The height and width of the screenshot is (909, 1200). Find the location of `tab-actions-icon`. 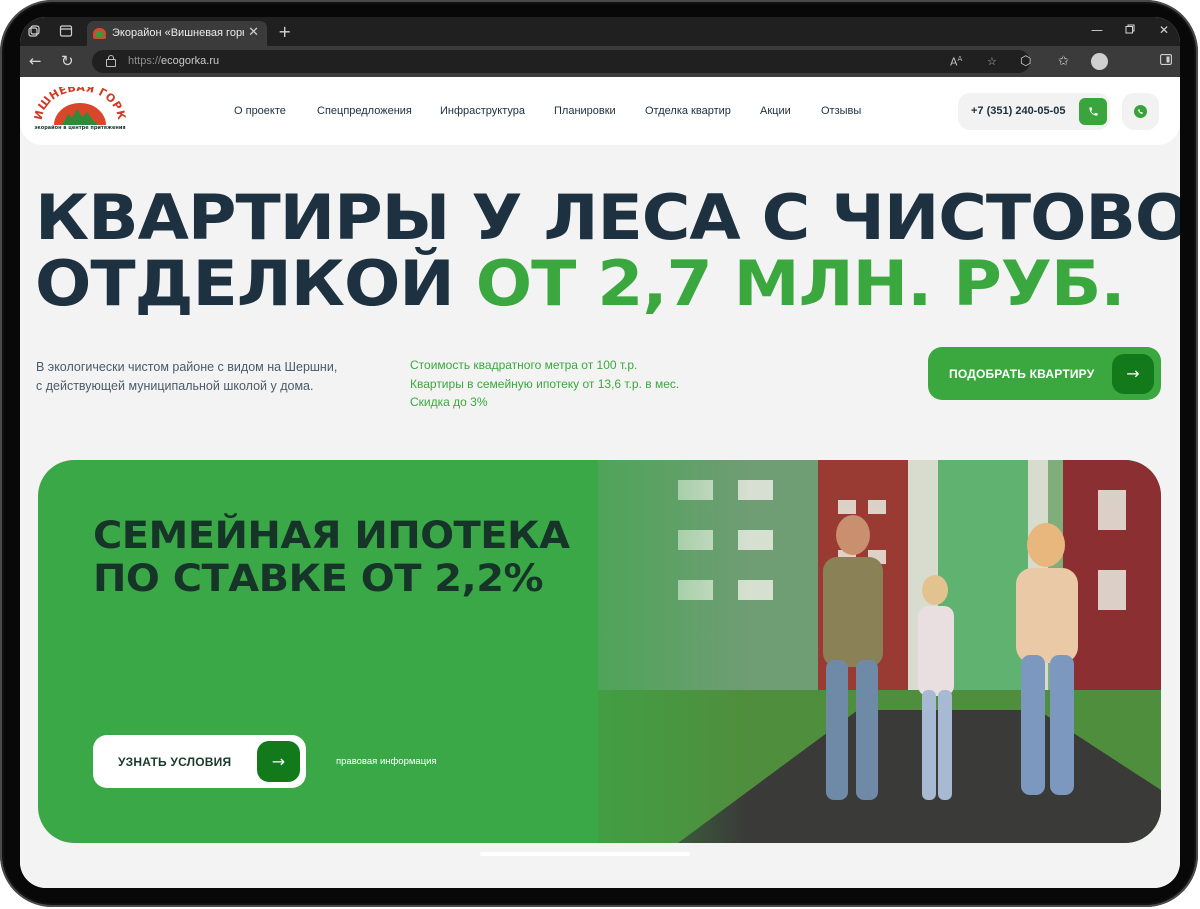

tab-actions-icon is located at coordinates (66, 31).